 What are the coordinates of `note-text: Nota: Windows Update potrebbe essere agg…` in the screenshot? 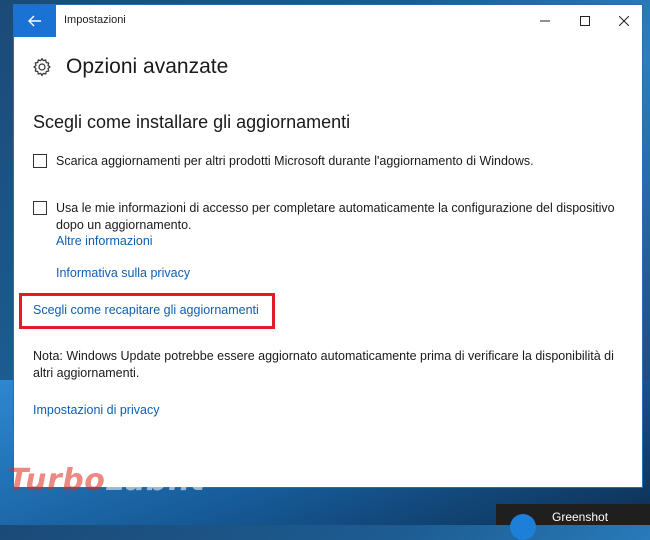 It's located at (323, 364).